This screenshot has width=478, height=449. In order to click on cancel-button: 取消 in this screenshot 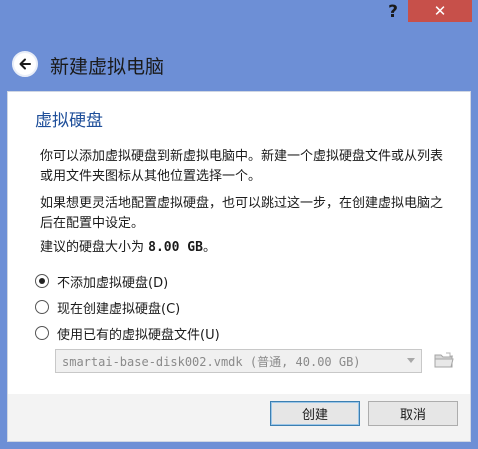, I will do `click(413, 413)`.